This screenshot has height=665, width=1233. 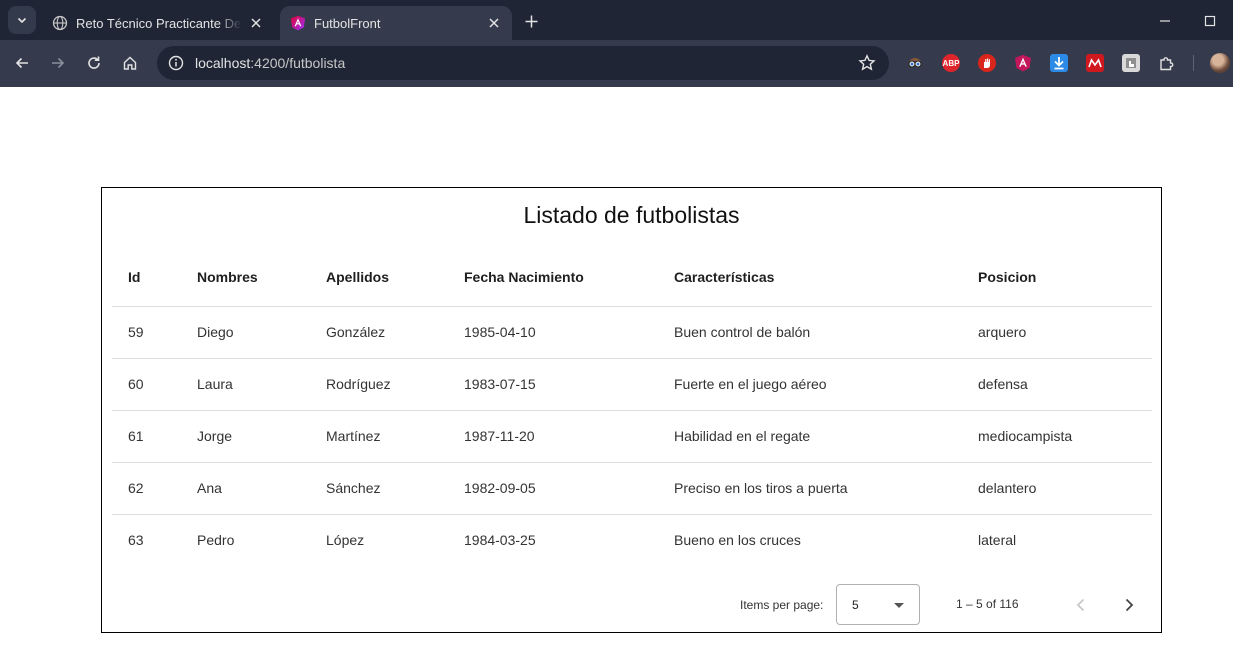 I want to click on cell-id: 61, so click(x=154, y=436).